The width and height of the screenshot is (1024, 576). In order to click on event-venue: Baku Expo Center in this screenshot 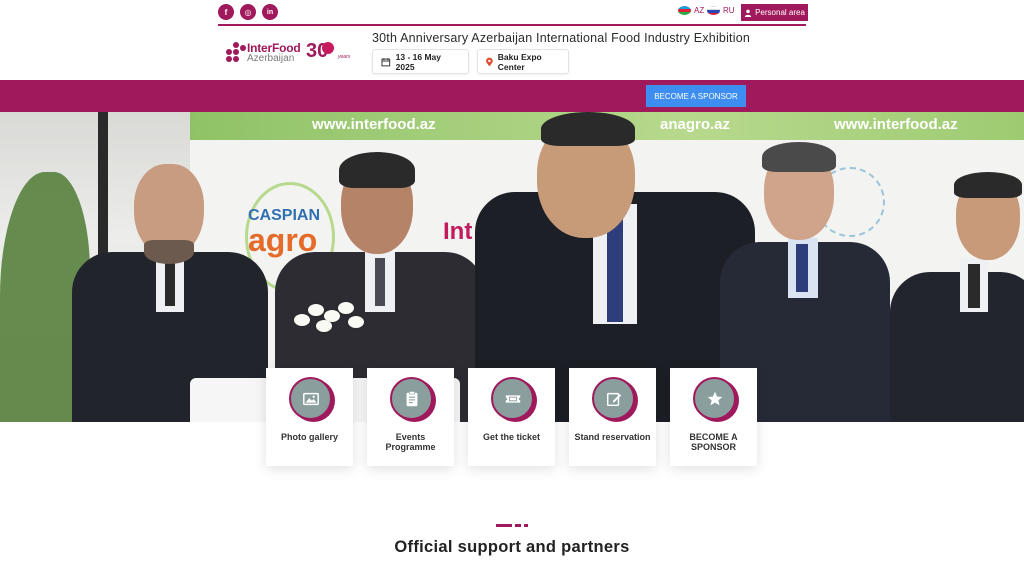, I will do `click(523, 61)`.